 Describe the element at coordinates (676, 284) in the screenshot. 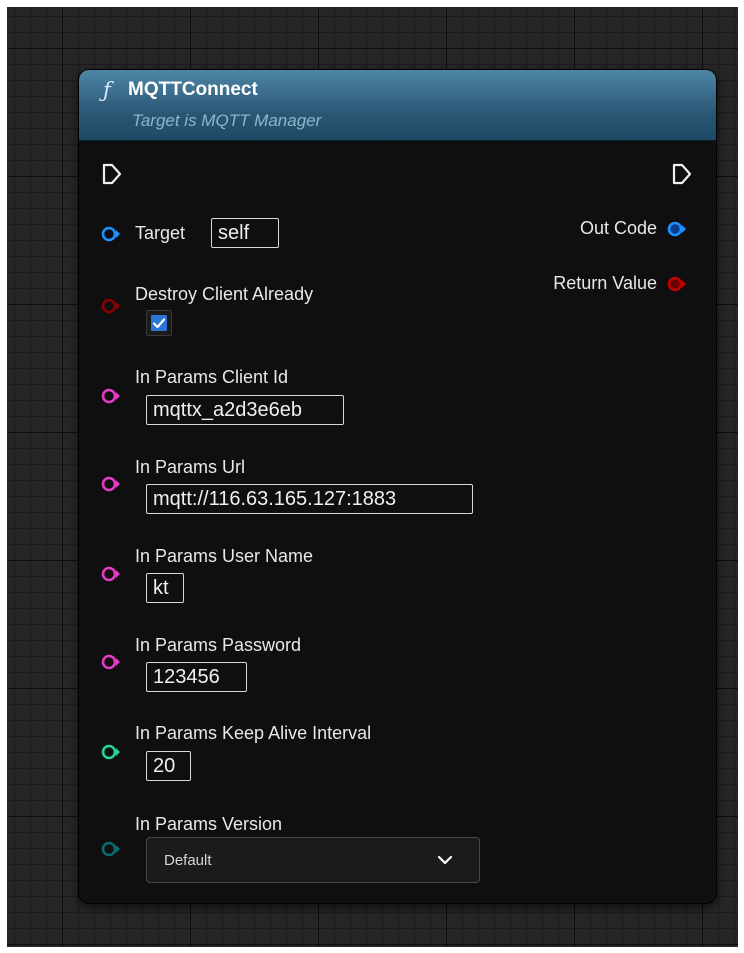

I see `return-value-pin-icon` at that location.